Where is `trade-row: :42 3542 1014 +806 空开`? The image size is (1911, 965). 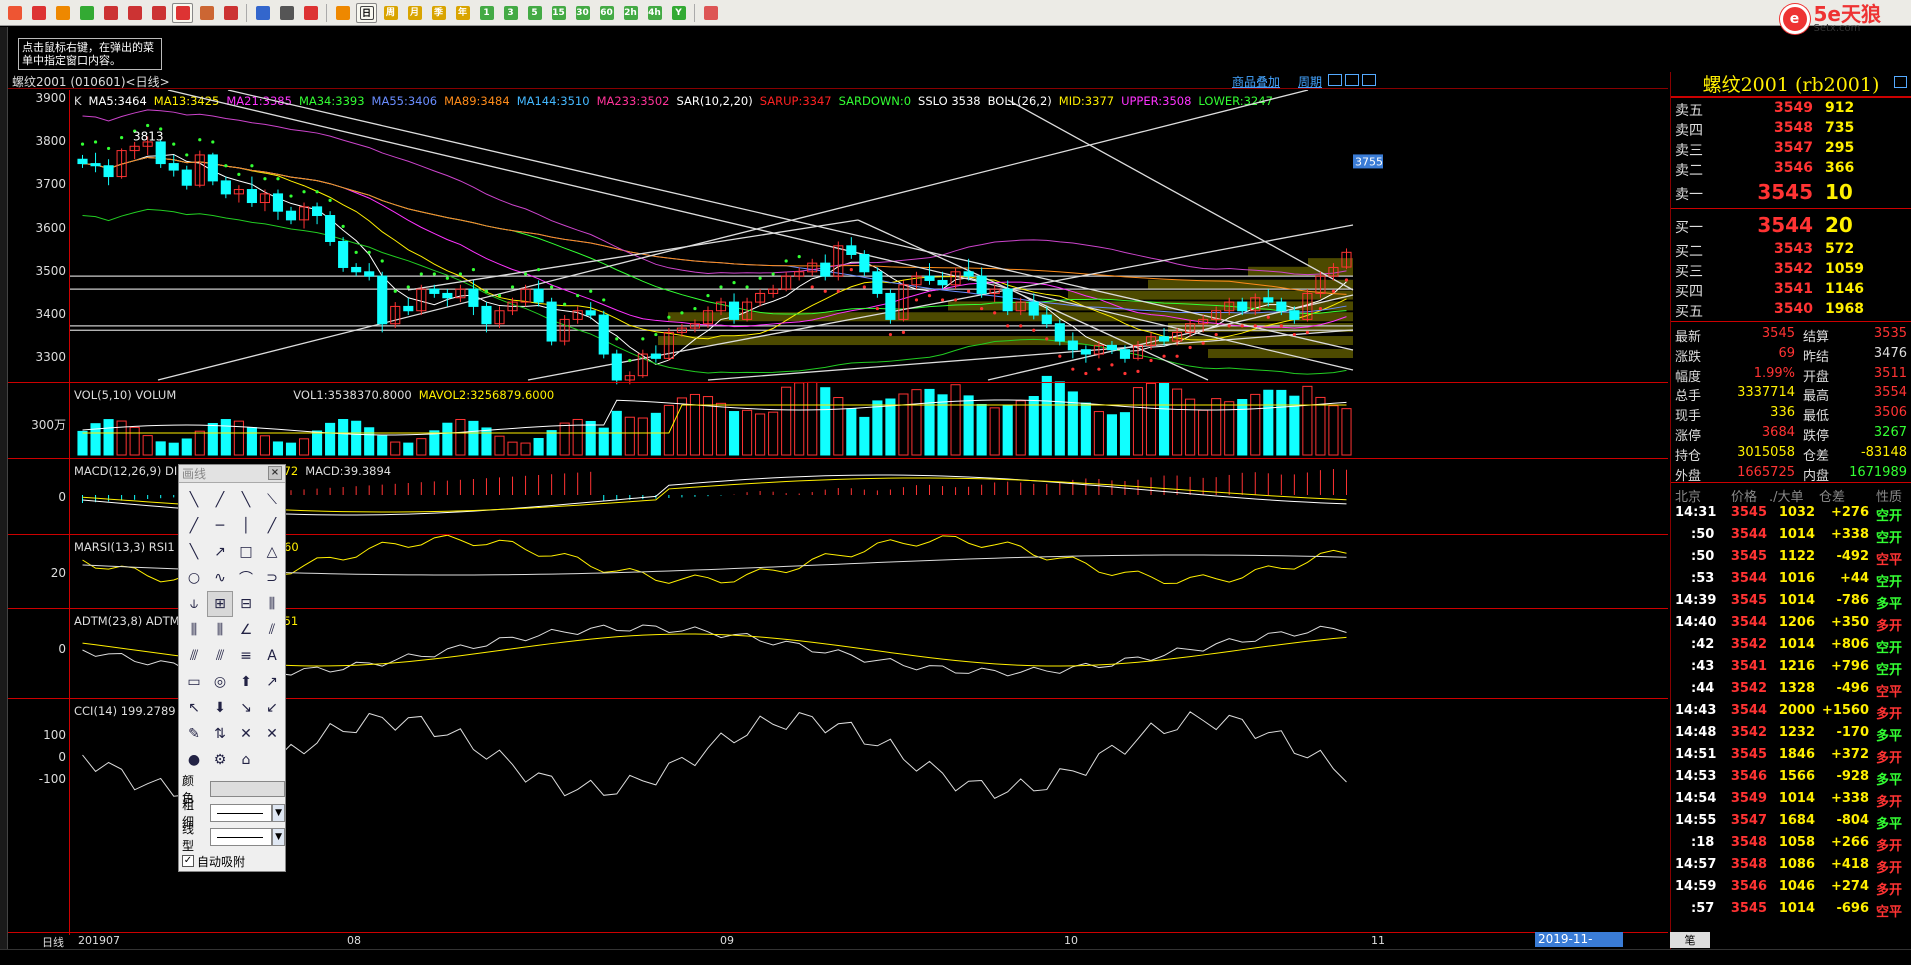 trade-row: :42 3542 1014 +806 空开 is located at coordinates (1791, 645).